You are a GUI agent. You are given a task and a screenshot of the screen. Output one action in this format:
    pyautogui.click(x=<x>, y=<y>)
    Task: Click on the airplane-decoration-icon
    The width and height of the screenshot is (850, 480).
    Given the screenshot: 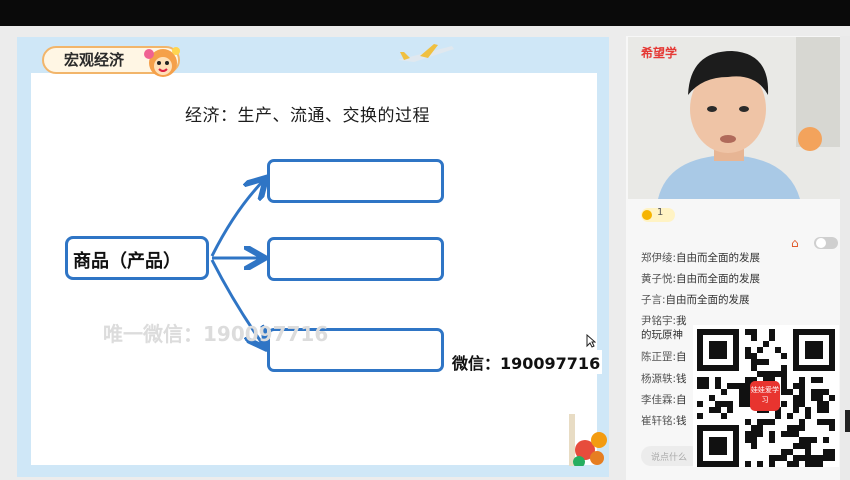 What is the action you would take?
    pyautogui.click(x=426, y=53)
    